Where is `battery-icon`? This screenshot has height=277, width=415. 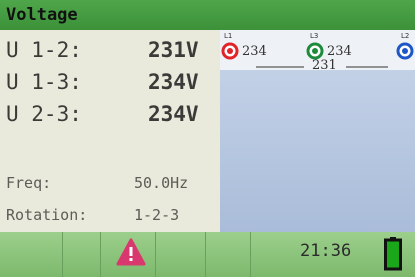
battery-icon is located at coordinates (393, 254).